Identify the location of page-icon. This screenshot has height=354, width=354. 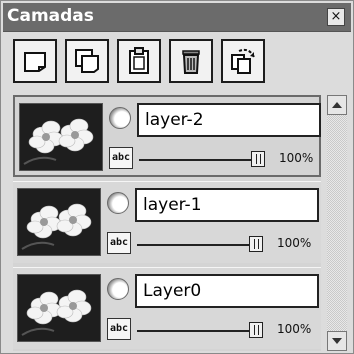
(35, 62).